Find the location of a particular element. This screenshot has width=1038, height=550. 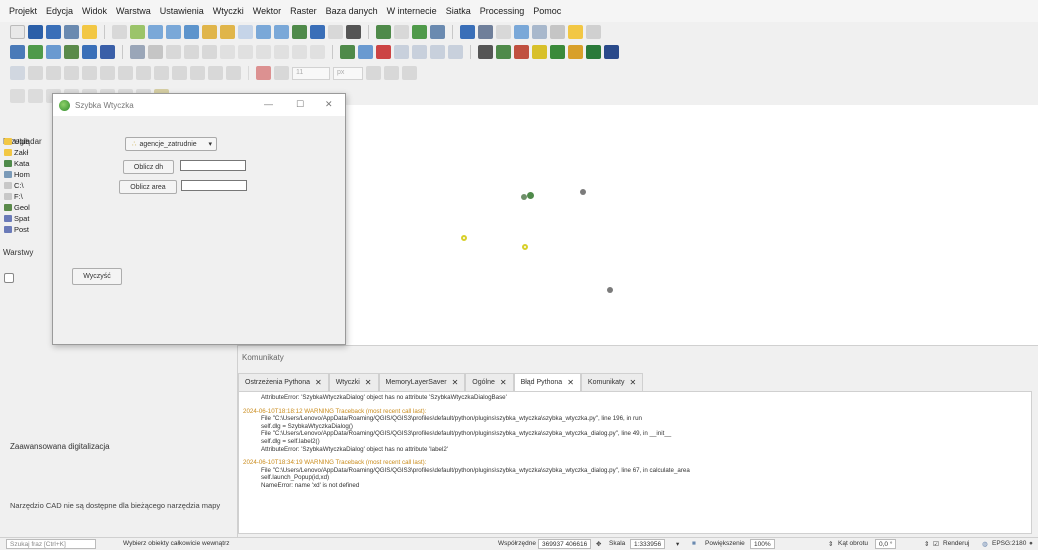

zoom-last-icon is located at coordinates (263, 32).